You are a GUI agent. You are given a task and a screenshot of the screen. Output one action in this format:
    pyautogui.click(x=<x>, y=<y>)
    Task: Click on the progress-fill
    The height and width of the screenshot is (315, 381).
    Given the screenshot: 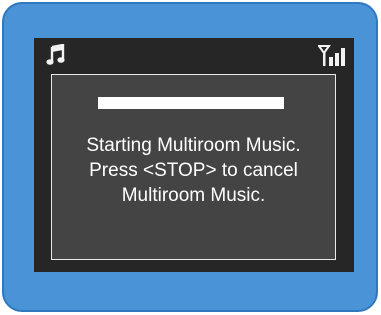 What is the action you would take?
    pyautogui.click(x=191, y=103)
    